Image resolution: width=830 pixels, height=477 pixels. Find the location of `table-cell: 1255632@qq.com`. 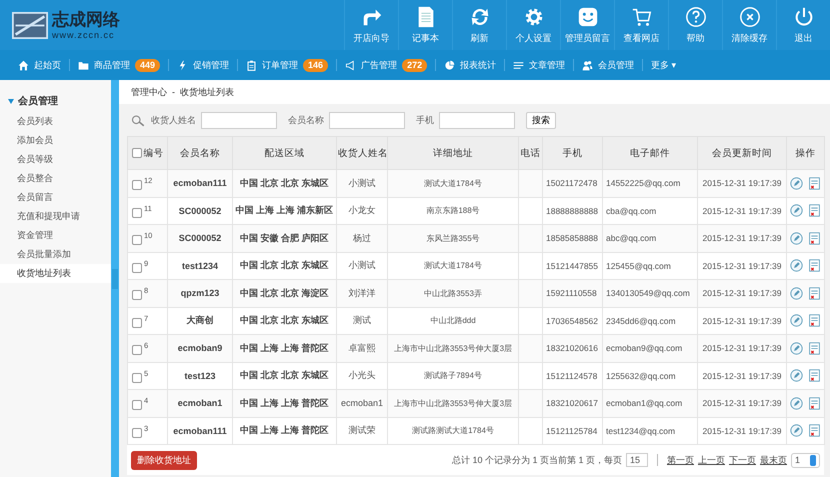

table-cell: 1255632@qq.com is located at coordinates (641, 375).